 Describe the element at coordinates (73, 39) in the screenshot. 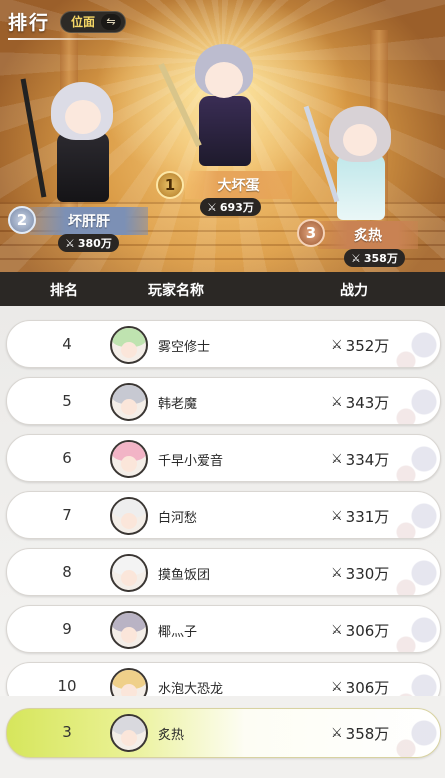

I see `title-underline` at that location.